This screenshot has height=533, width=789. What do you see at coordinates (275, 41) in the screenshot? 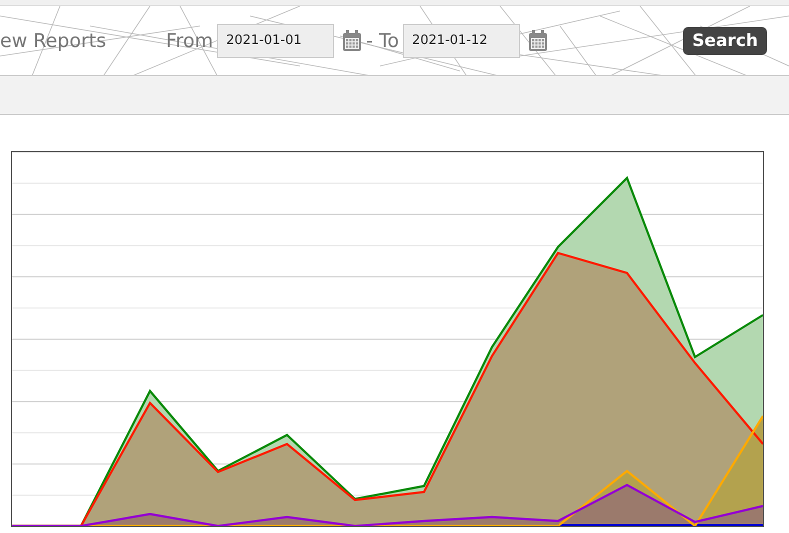
I see `from-date-field: 2021-01-01` at bounding box center [275, 41].